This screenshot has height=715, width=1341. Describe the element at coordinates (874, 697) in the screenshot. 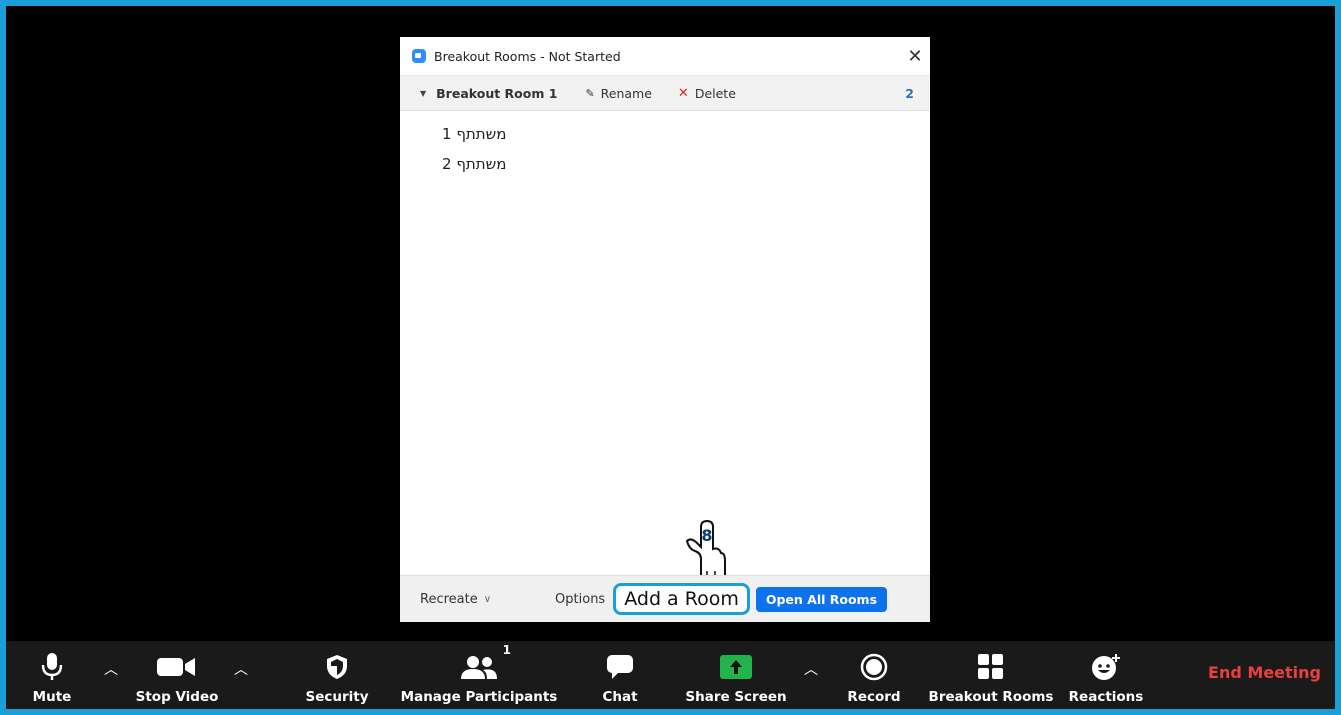

I see `record-label: Record` at that location.